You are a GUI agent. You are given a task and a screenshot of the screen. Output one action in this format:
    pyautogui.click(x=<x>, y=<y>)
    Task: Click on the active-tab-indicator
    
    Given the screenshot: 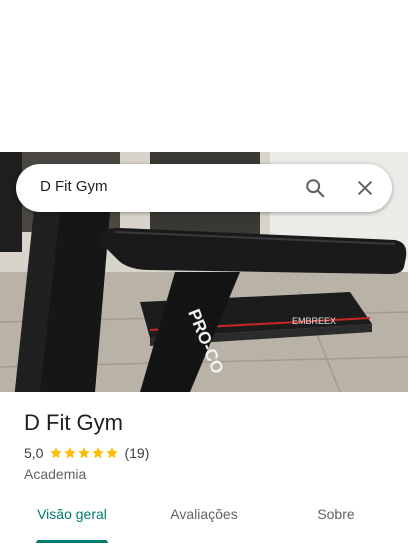 What is the action you would take?
    pyautogui.click(x=72, y=541)
    